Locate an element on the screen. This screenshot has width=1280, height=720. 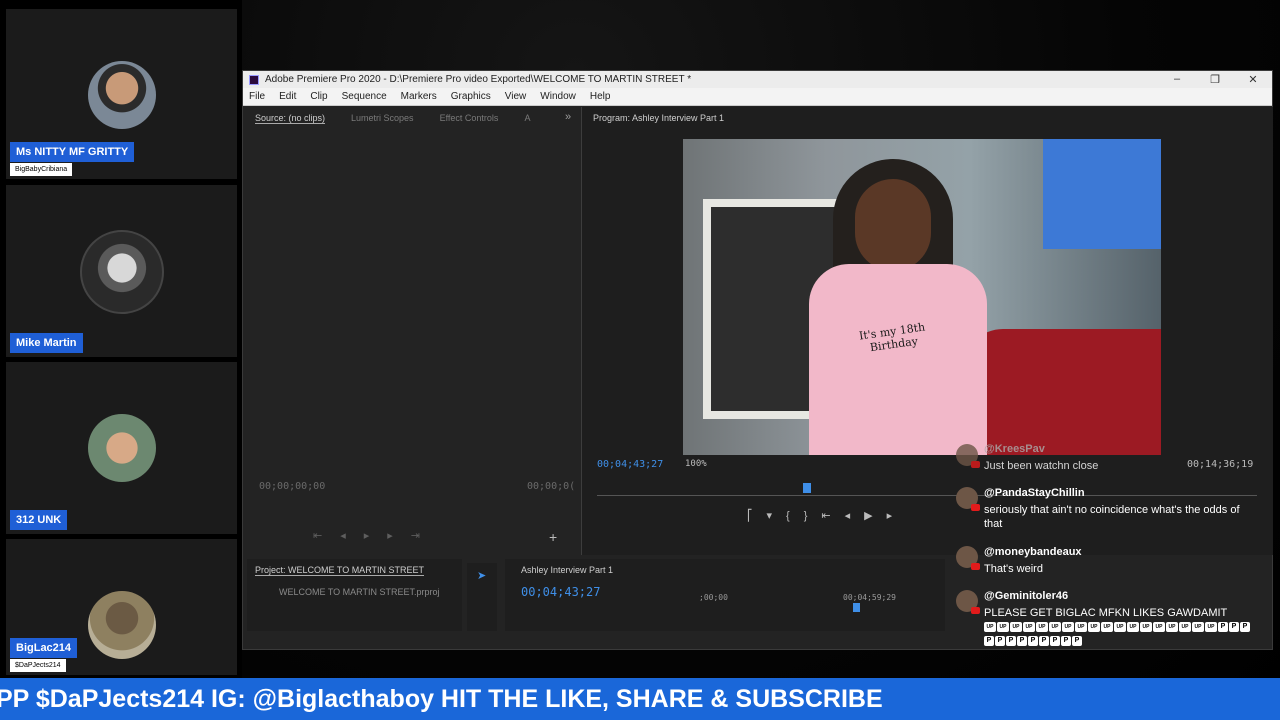
program-zoom-select: 100% is located at coordinates (696, 464).